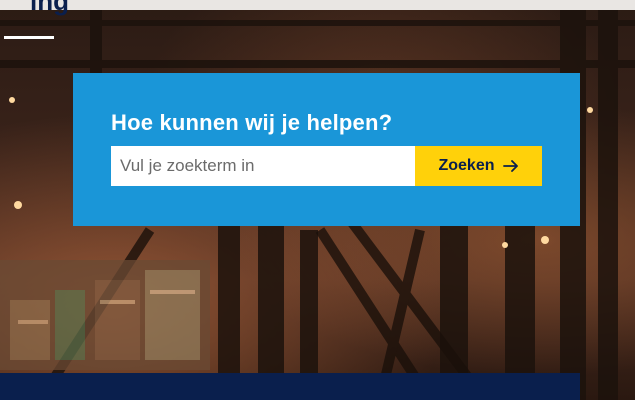 This screenshot has height=400, width=635. I want to click on search-button: Zoeken, so click(478, 166).